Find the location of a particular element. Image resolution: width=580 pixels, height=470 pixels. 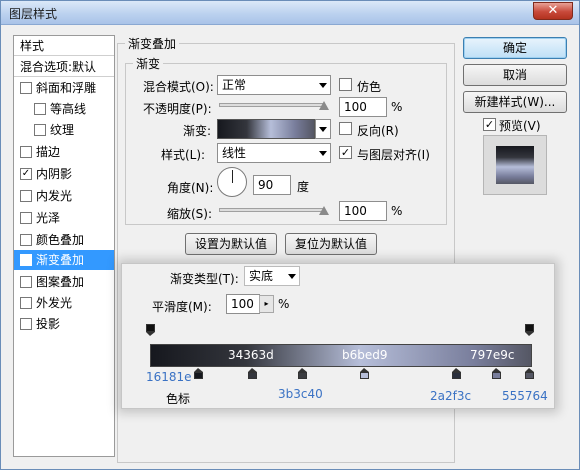

set-default-button: 设置为默认值 is located at coordinates (231, 244).